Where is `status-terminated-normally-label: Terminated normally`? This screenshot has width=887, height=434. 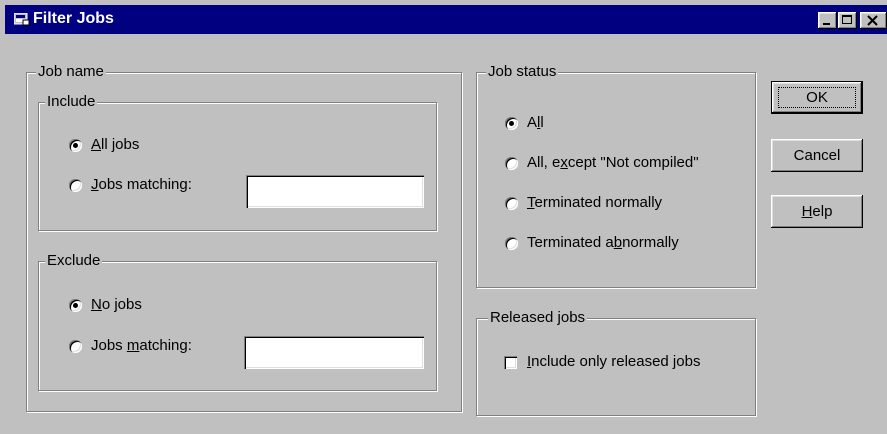 status-terminated-normally-label: Terminated normally is located at coordinates (594, 203).